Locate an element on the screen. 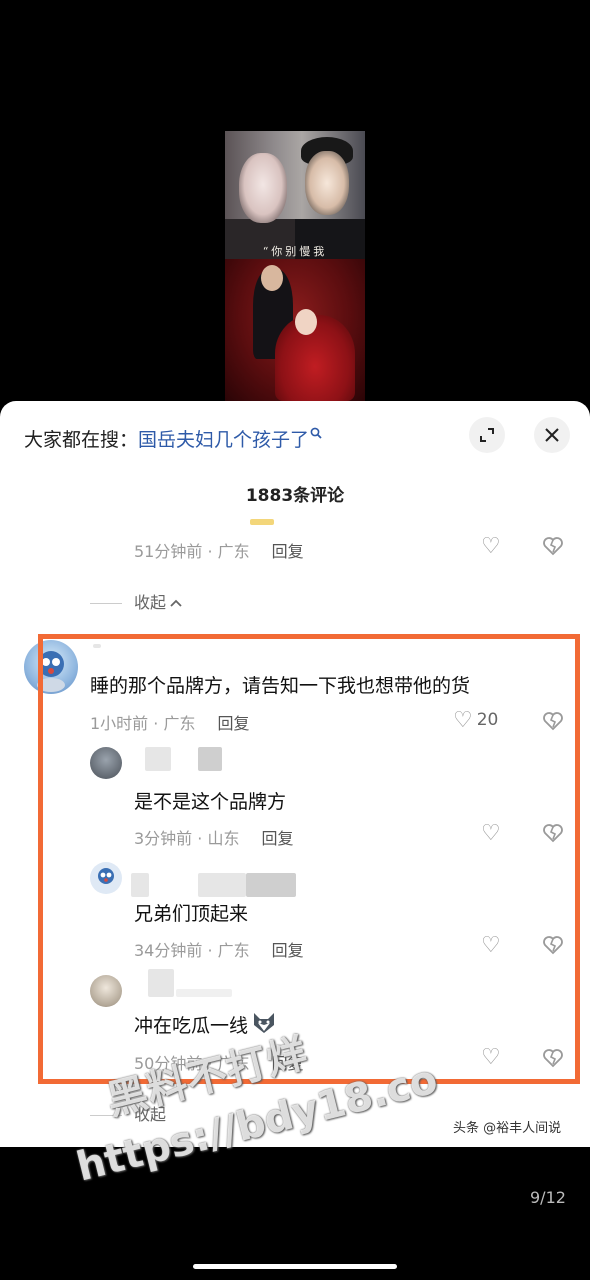 This screenshot has width=590, height=1280. heart-icon: ♡ is located at coordinates (491, 546).